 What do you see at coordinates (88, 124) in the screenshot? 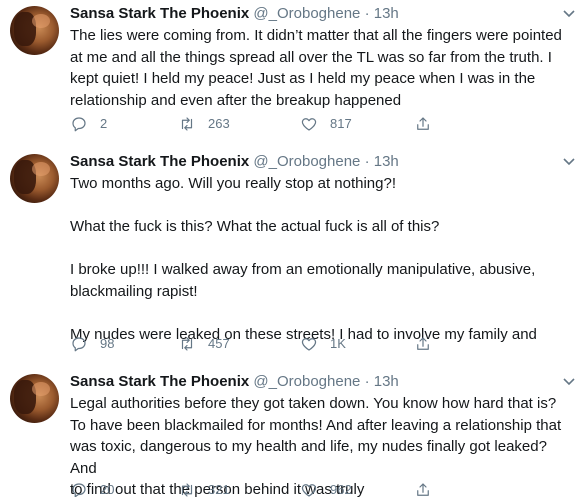
I see `reply-button: 2` at bounding box center [88, 124].